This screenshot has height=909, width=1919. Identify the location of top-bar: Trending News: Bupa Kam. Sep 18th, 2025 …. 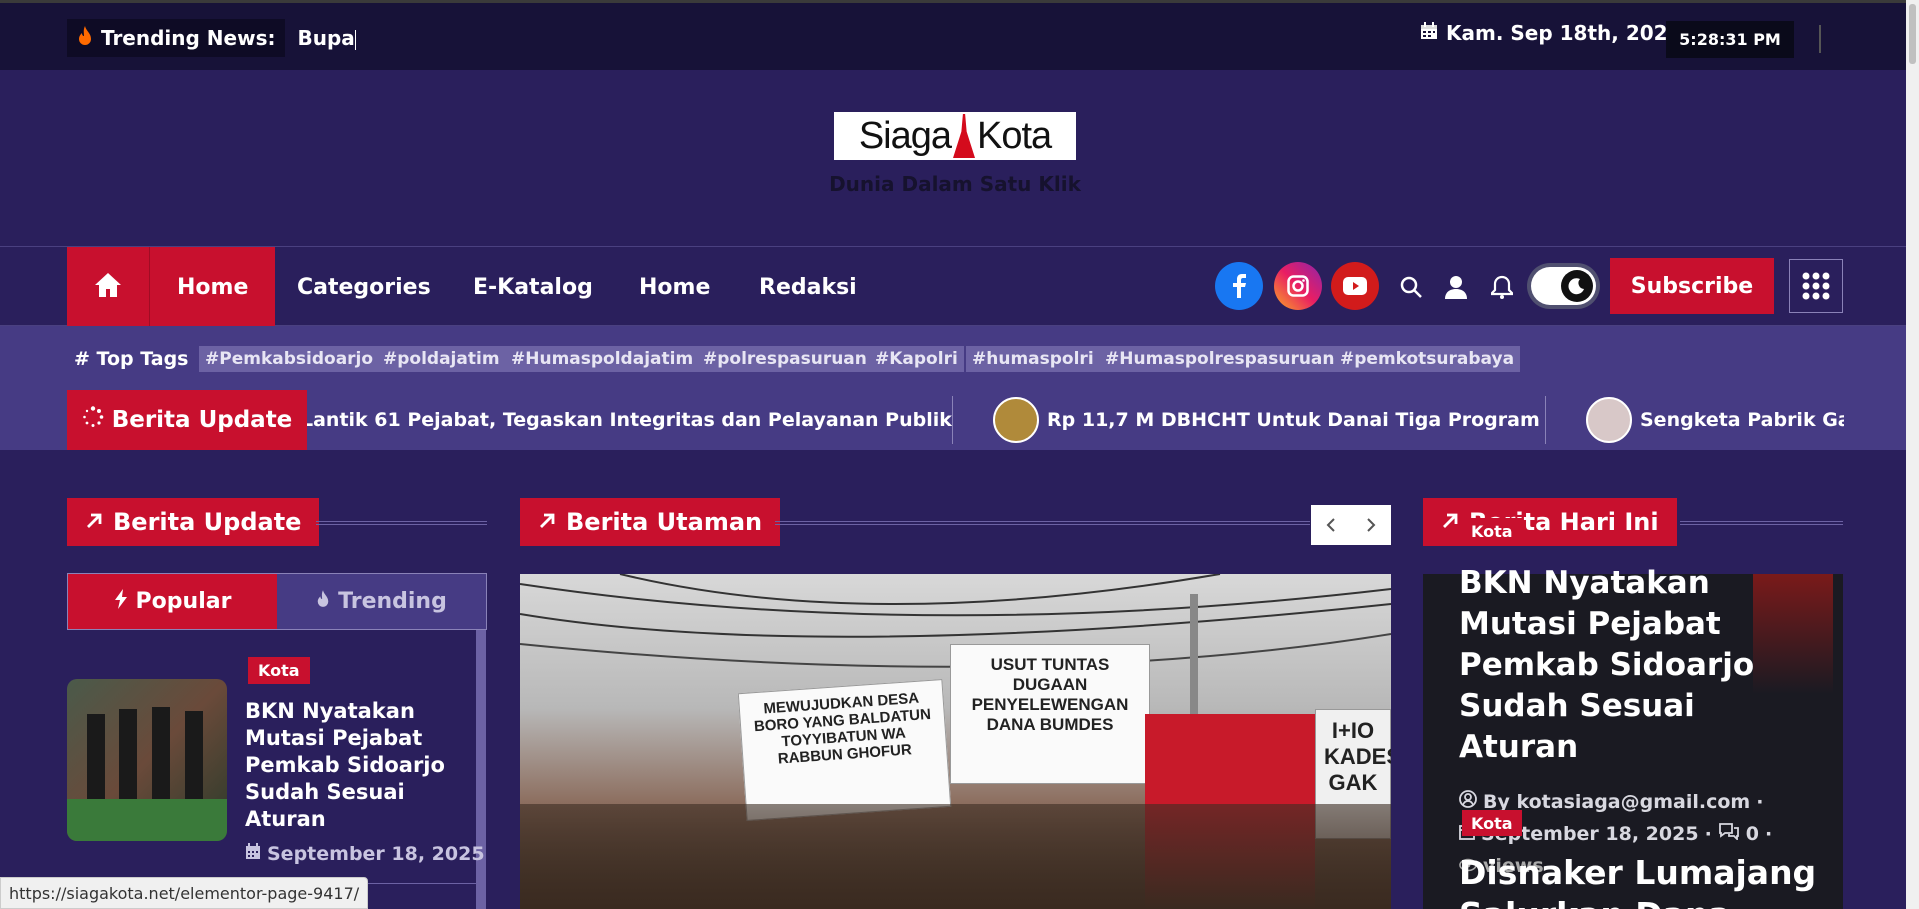
(959, 35).